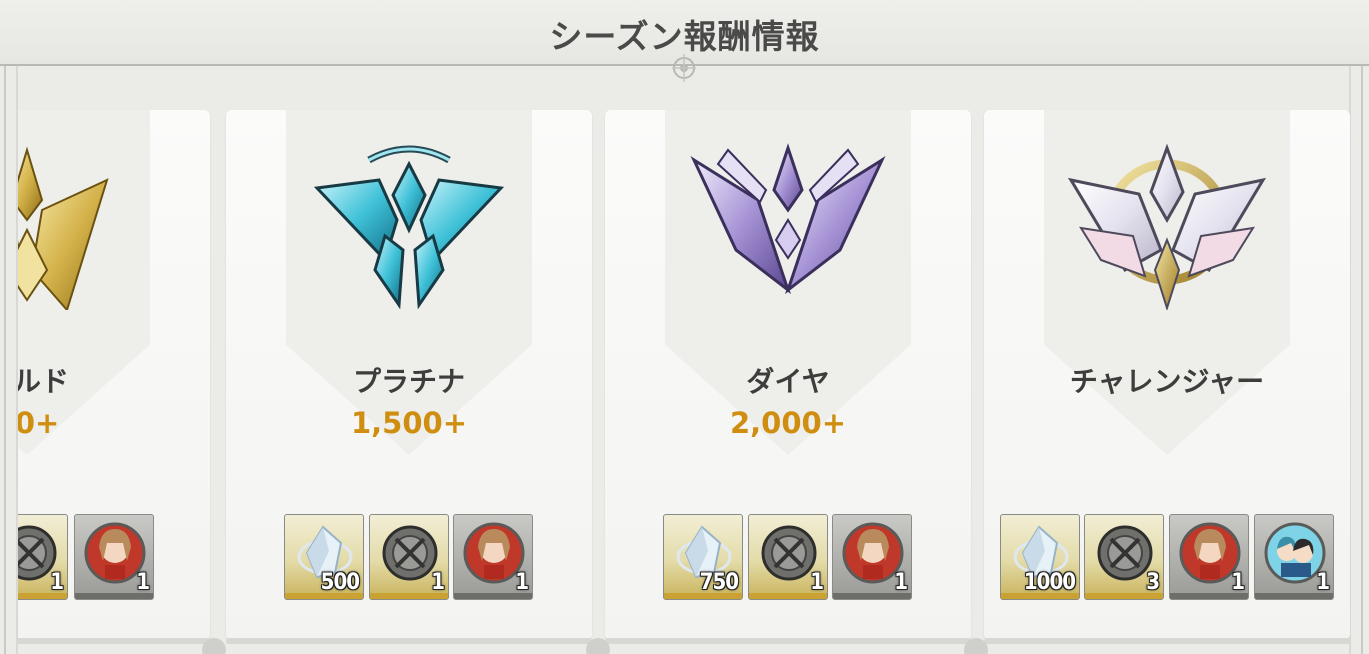 The image size is (1369, 654). What do you see at coordinates (1356, 360) in the screenshot?
I see `frame-right-border` at bounding box center [1356, 360].